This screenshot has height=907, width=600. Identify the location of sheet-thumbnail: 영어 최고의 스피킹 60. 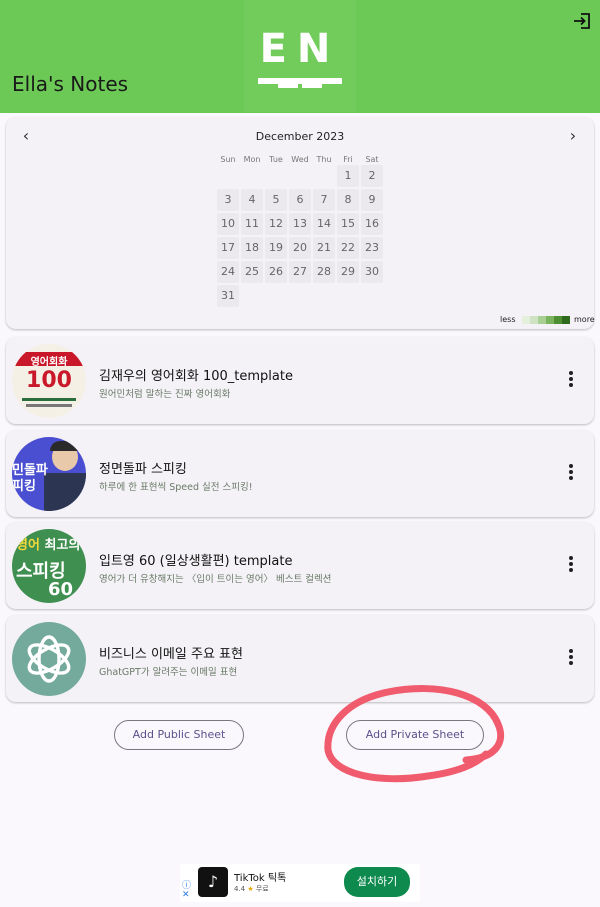
(49, 566).